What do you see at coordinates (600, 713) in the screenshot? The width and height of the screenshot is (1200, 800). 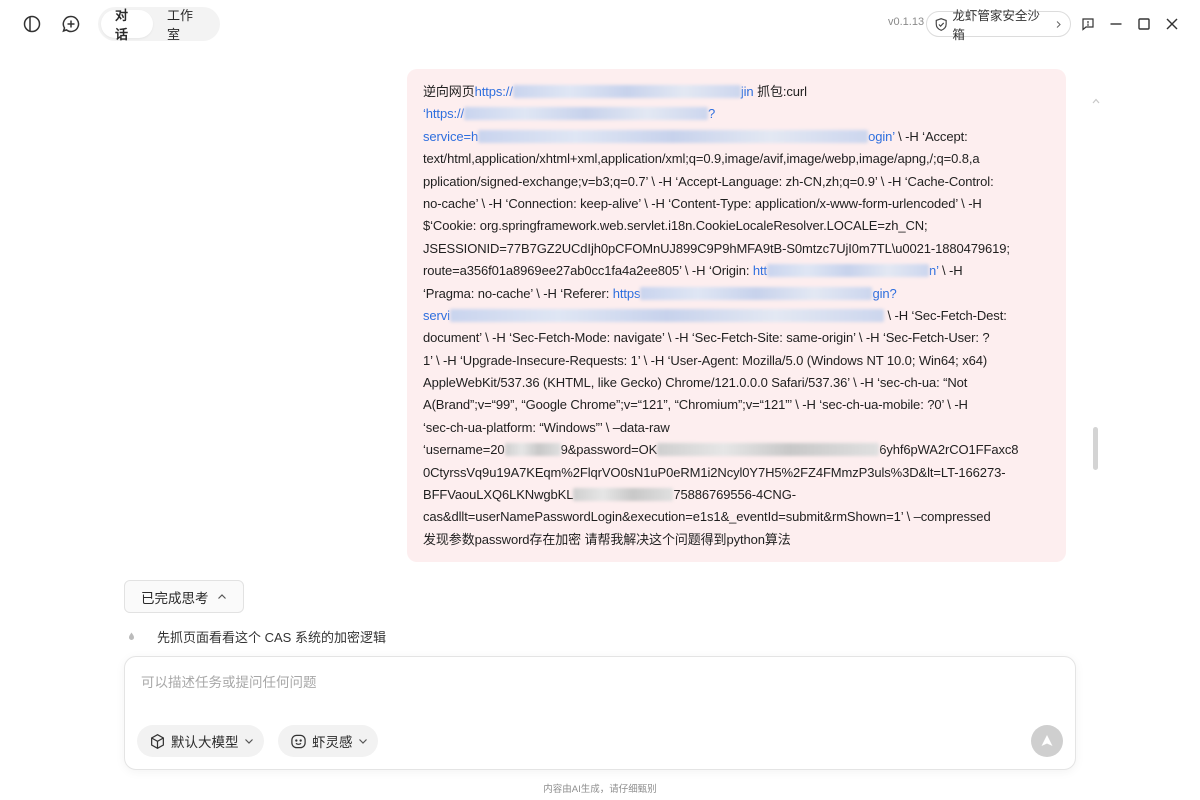 I see `message-composer: 默认大模型 虾灵感` at bounding box center [600, 713].